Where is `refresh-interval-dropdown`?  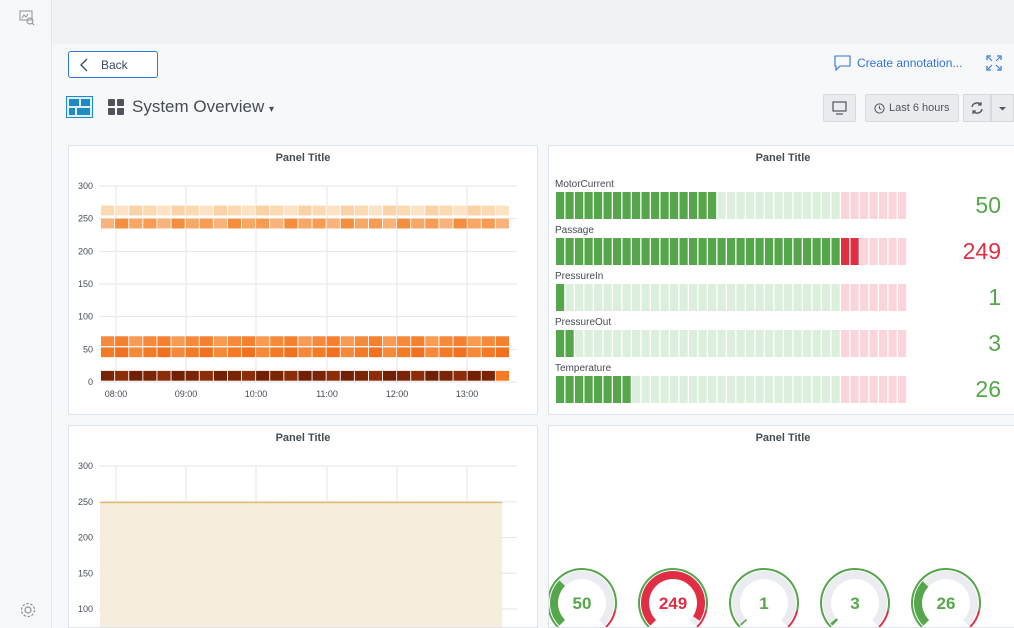 refresh-interval-dropdown is located at coordinates (1002, 108).